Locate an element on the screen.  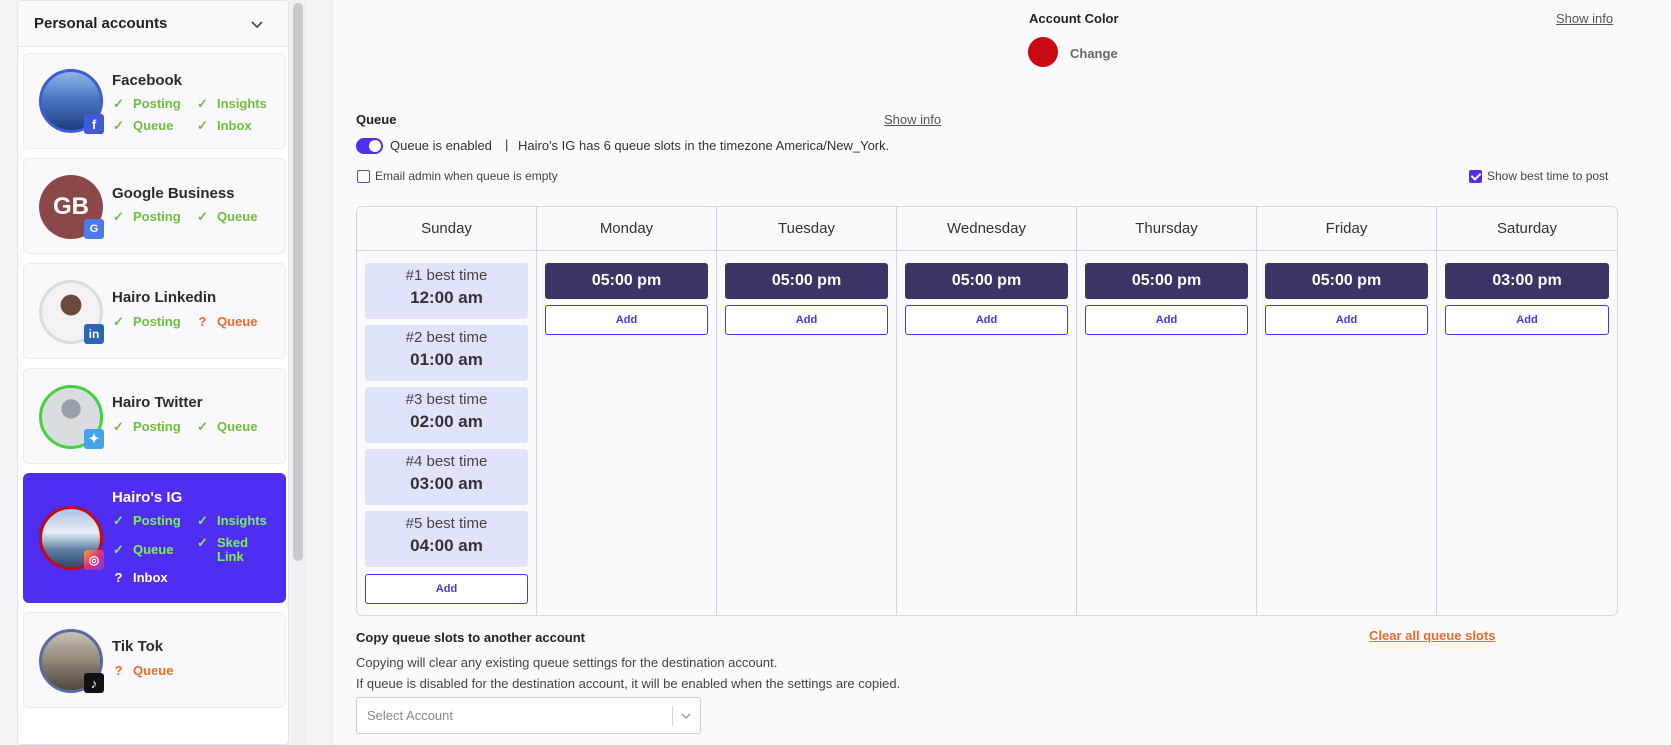
perm-inbox: ? Inbox is located at coordinates (140, 577).